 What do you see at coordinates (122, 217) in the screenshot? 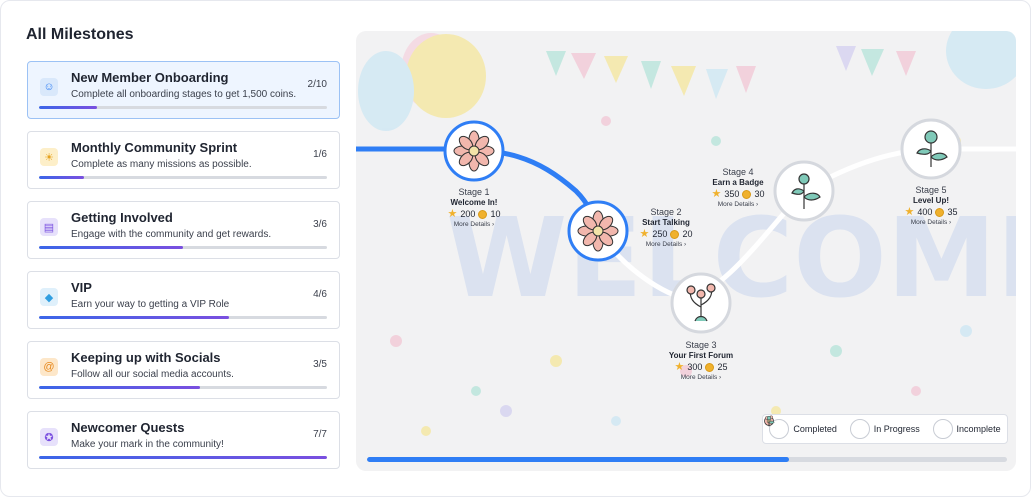
I see `milestone-name: Getting Involved` at bounding box center [122, 217].